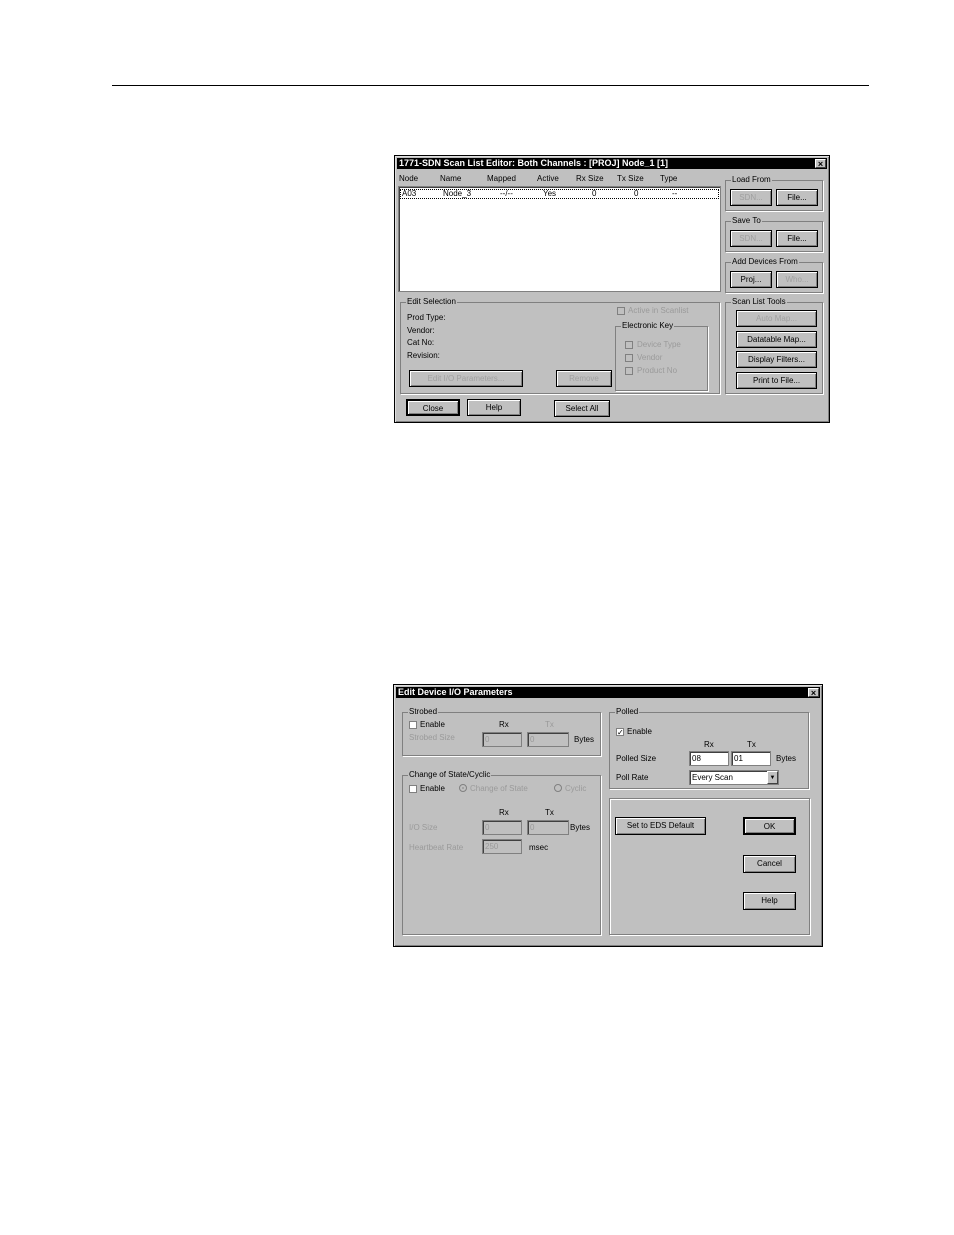 The height and width of the screenshot is (1235, 954). Describe the element at coordinates (584, 378) in the screenshot. I see `remove-button: Remove` at that location.